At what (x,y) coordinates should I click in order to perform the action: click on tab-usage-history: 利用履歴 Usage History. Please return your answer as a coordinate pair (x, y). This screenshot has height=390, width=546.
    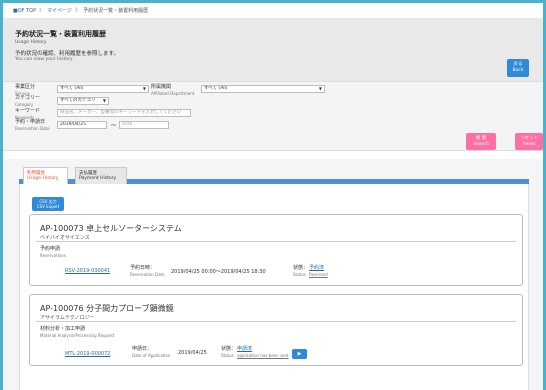
    Looking at the image, I should click on (45, 175).